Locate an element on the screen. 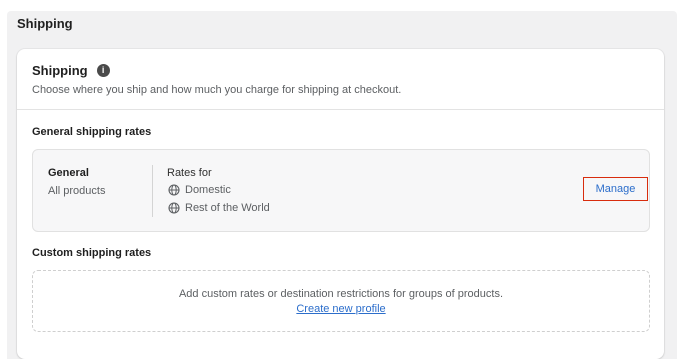 This screenshot has width=689, height=359. zone-item-domestic: Domestic is located at coordinates (199, 190).